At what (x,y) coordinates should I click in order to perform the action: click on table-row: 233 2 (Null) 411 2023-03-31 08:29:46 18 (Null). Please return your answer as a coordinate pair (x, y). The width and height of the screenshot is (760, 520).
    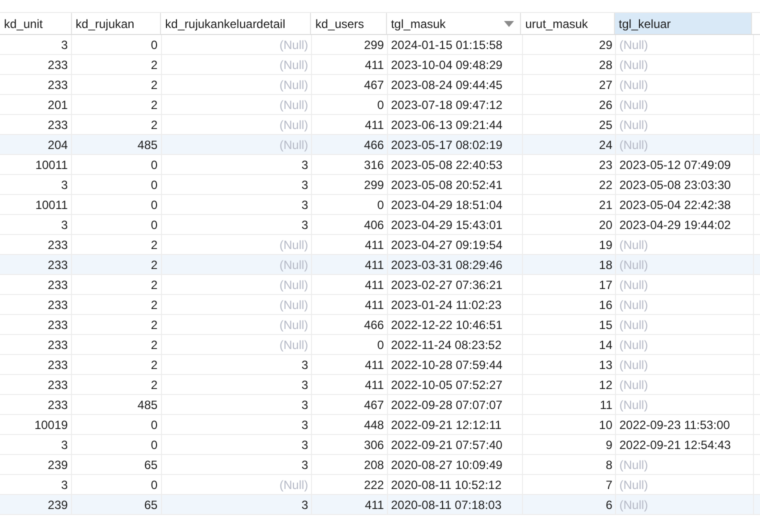
    Looking at the image, I should click on (380, 265).